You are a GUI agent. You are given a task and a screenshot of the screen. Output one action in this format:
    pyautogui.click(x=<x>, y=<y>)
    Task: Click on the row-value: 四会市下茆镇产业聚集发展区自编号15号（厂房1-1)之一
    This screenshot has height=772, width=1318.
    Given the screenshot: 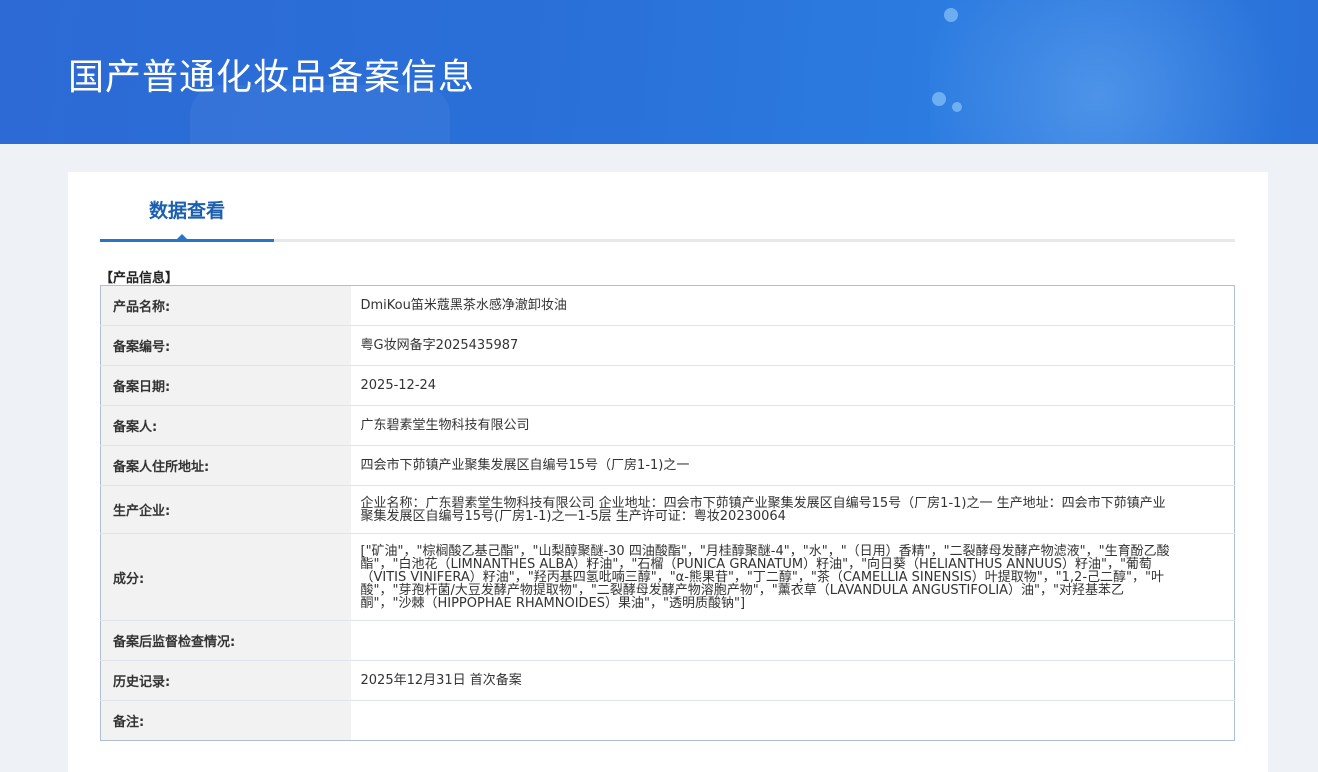 What is the action you would take?
    pyautogui.click(x=792, y=465)
    